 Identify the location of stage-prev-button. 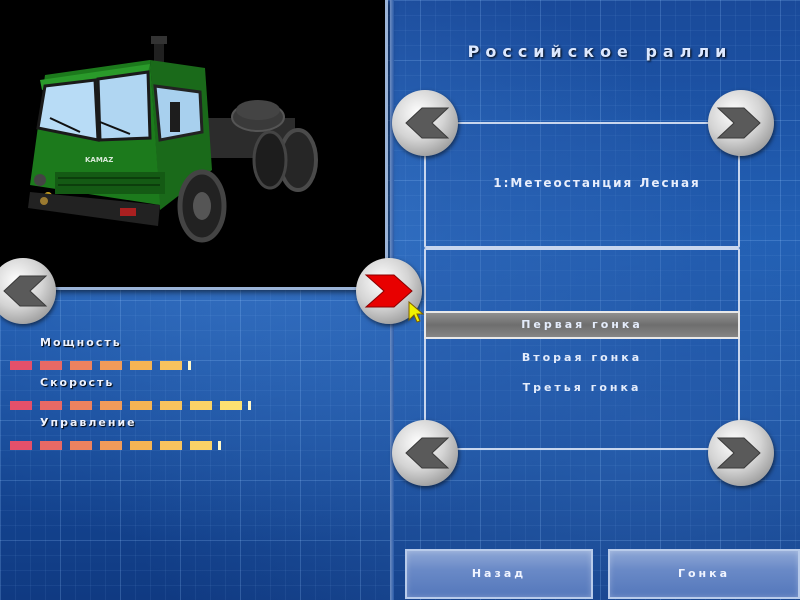
(425, 123).